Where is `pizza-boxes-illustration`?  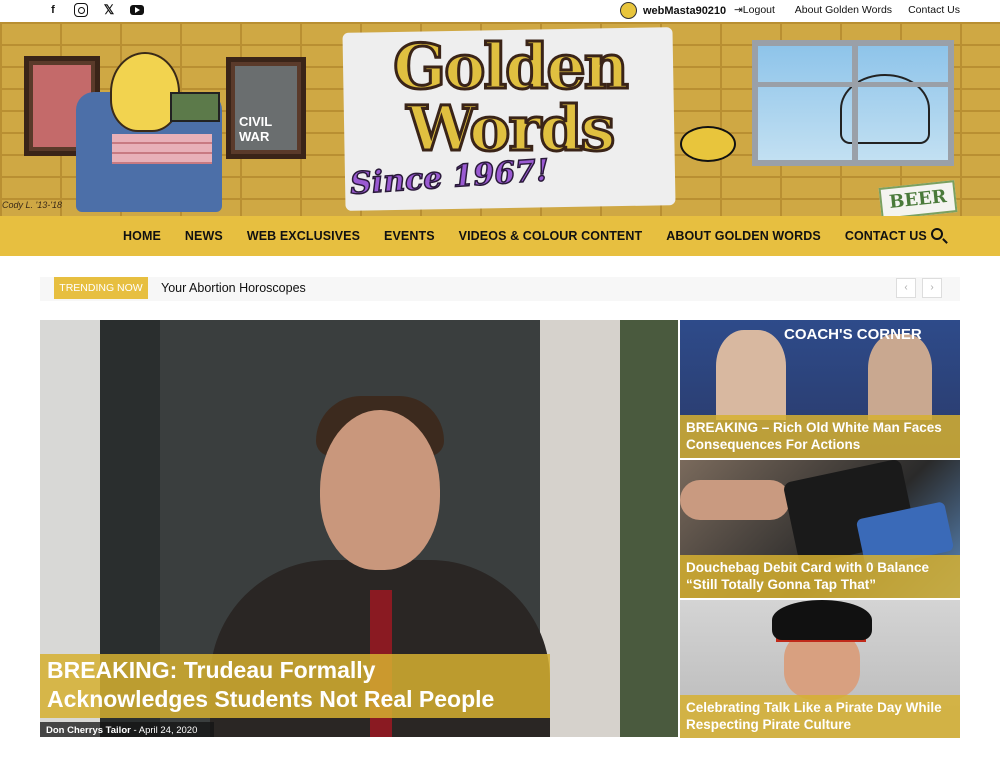
pizza-boxes-illustration is located at coordinates (162, 149).